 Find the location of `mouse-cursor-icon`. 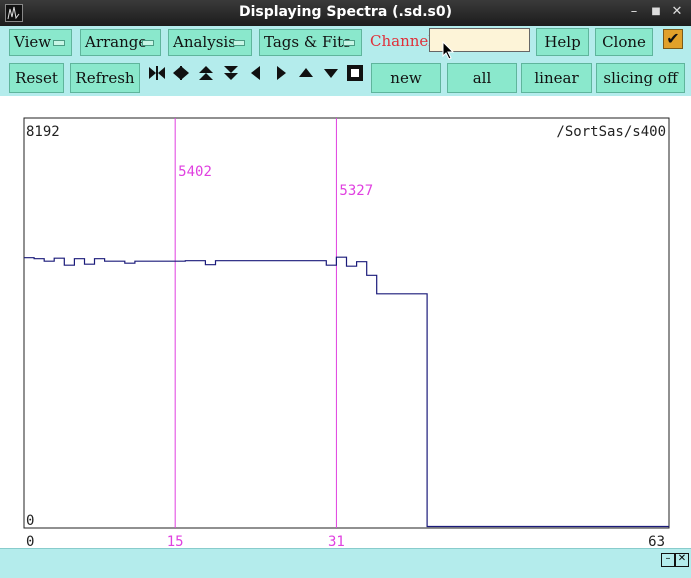

mouse-cursor-icon is located at coordinates (448, 50).